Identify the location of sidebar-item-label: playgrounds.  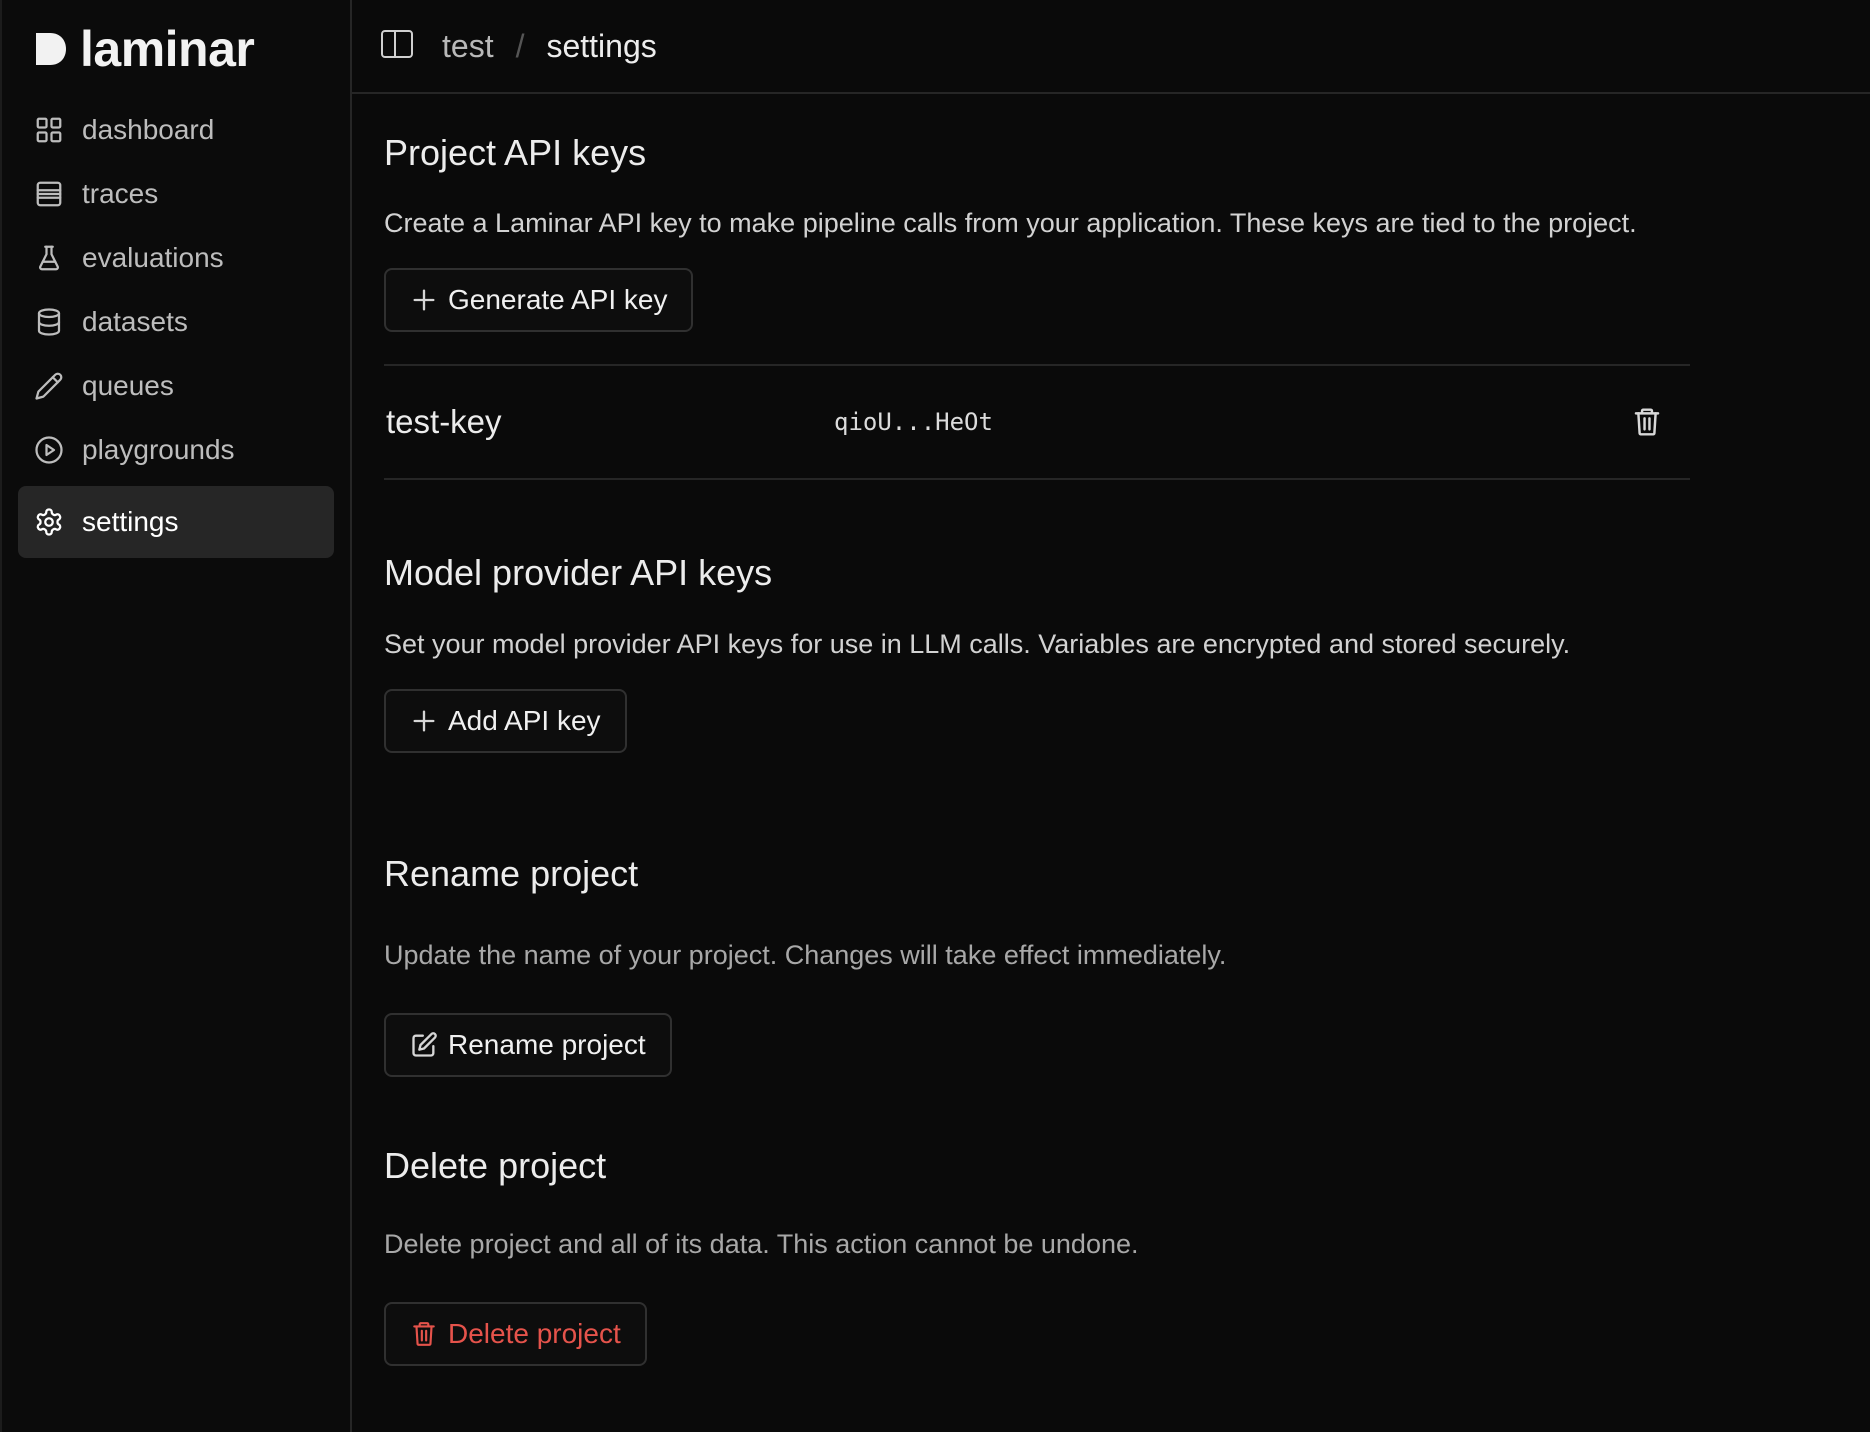
(158, 449).